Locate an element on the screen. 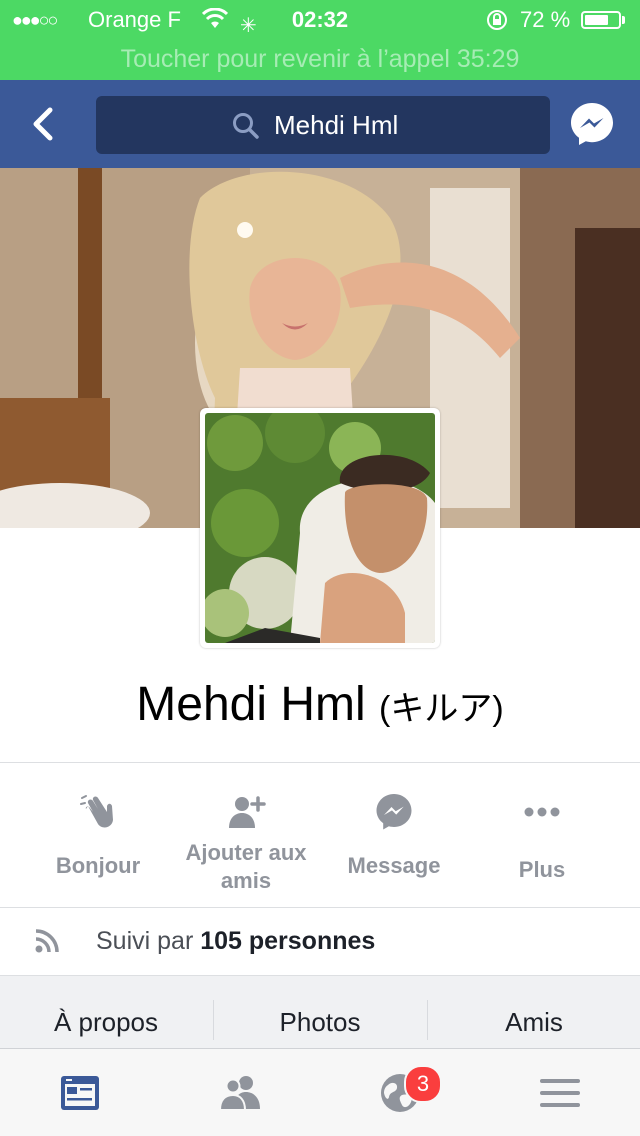 This screenshot has height=1136, width=640. search-value: Mehdi Hml is located at coordinates (336, 125).